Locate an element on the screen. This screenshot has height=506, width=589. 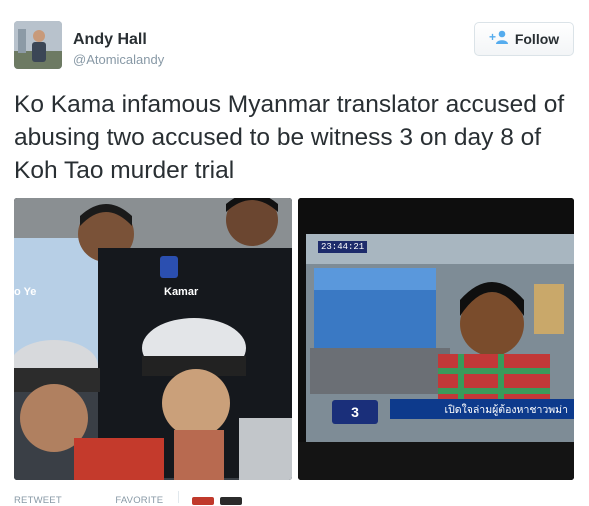
tv-channel-logo: 3 is located at coordinates (355, 412).